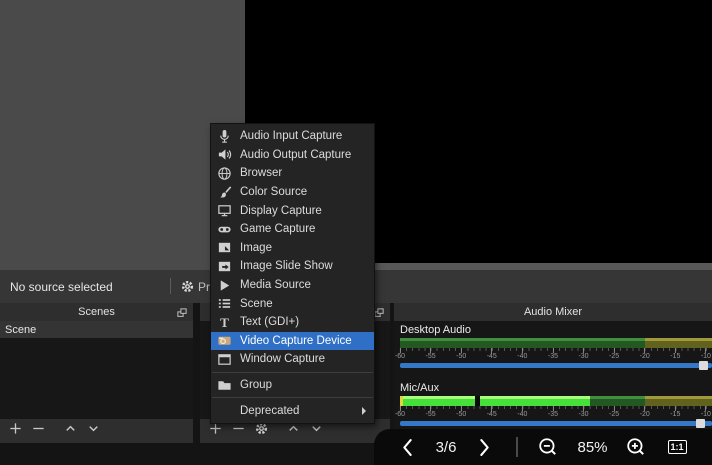 The width and height of the screenshot is (712, 465). I want to click on menu-item-scene: Scene, so click(292, 303).